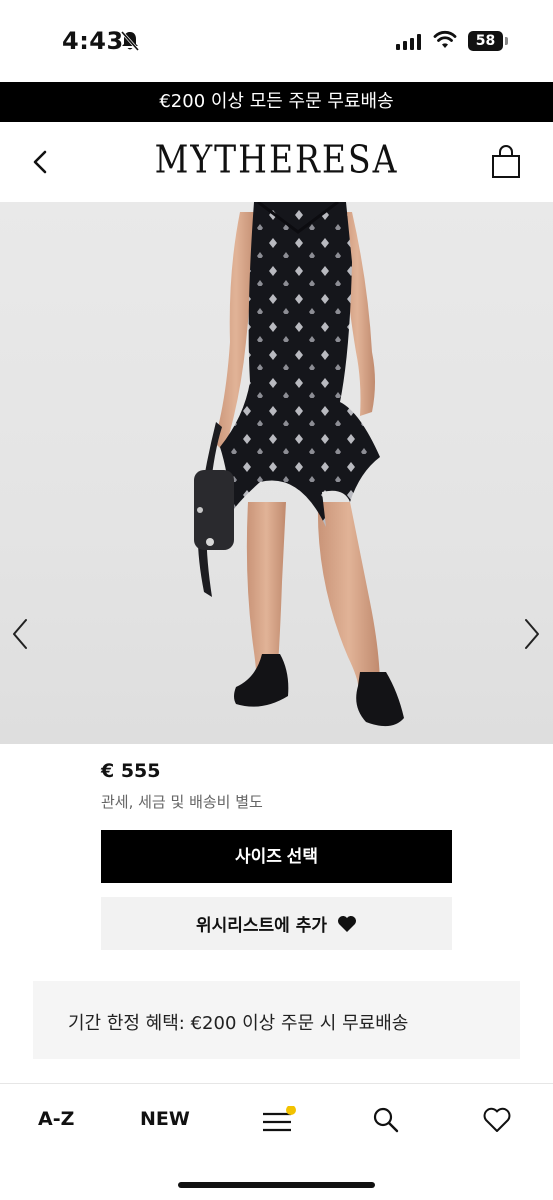  I want to click on nav-new: NEW, so click(165, 1119).